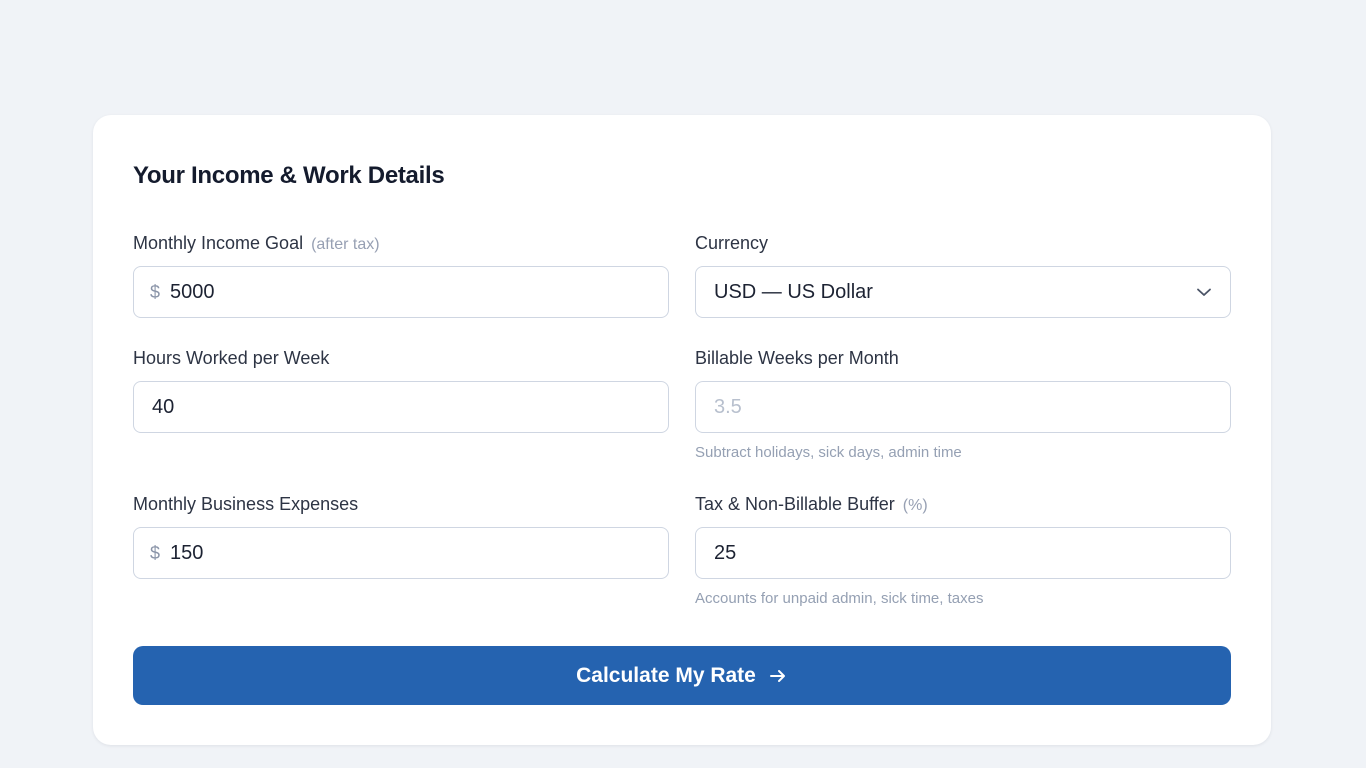 This screenshot has height=768, width=1366. What do you see at coordinates (246, 504) in the screenshot?
I see `expenses-label: Monthly Business Expenses` at bounding box center [246, 504].